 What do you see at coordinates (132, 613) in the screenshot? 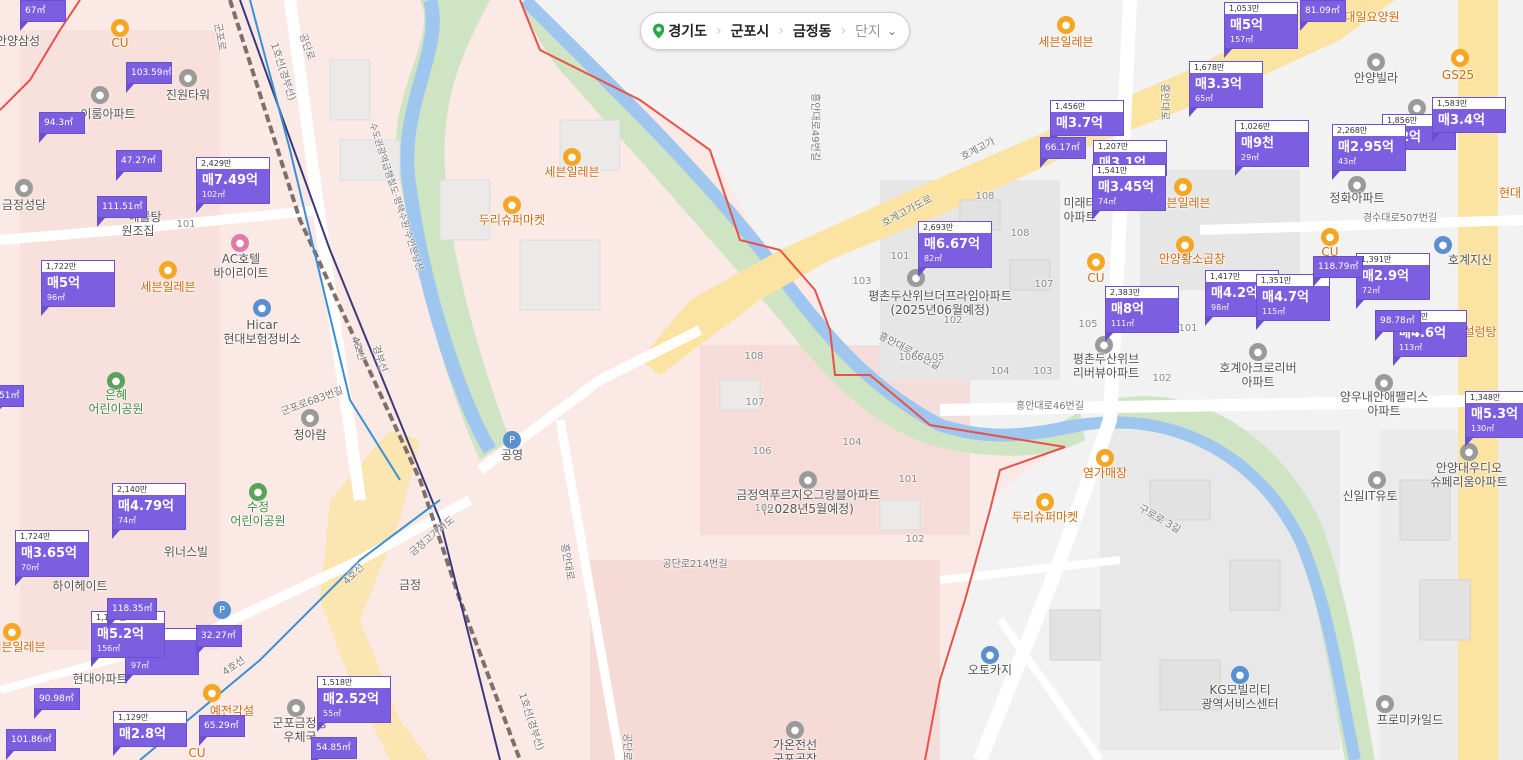
I see `area-marker: 118.35㎡` at bounding box center [132, 613].